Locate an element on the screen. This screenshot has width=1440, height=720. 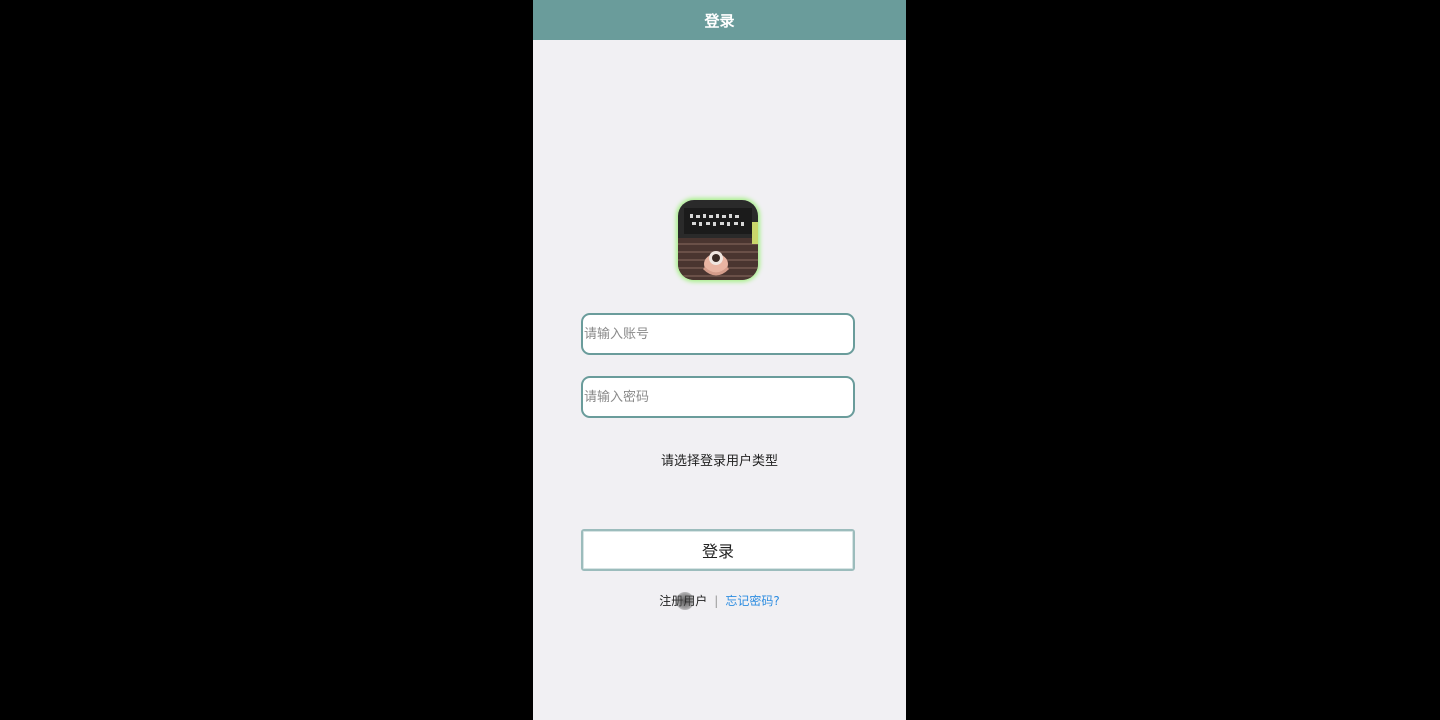
account-input is located at coordinates (718, 334).